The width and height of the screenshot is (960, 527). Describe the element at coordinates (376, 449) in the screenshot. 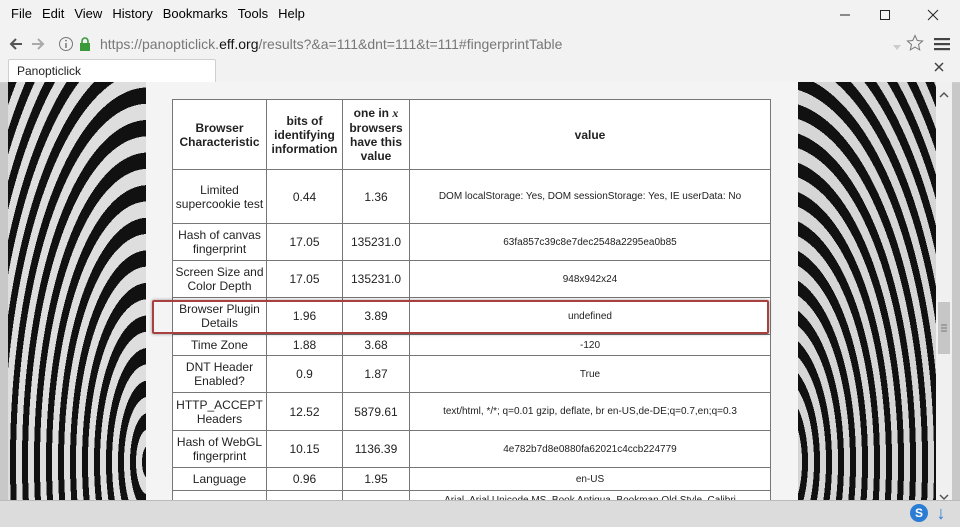

I see `cell-one-in: 1136.39` at that location.